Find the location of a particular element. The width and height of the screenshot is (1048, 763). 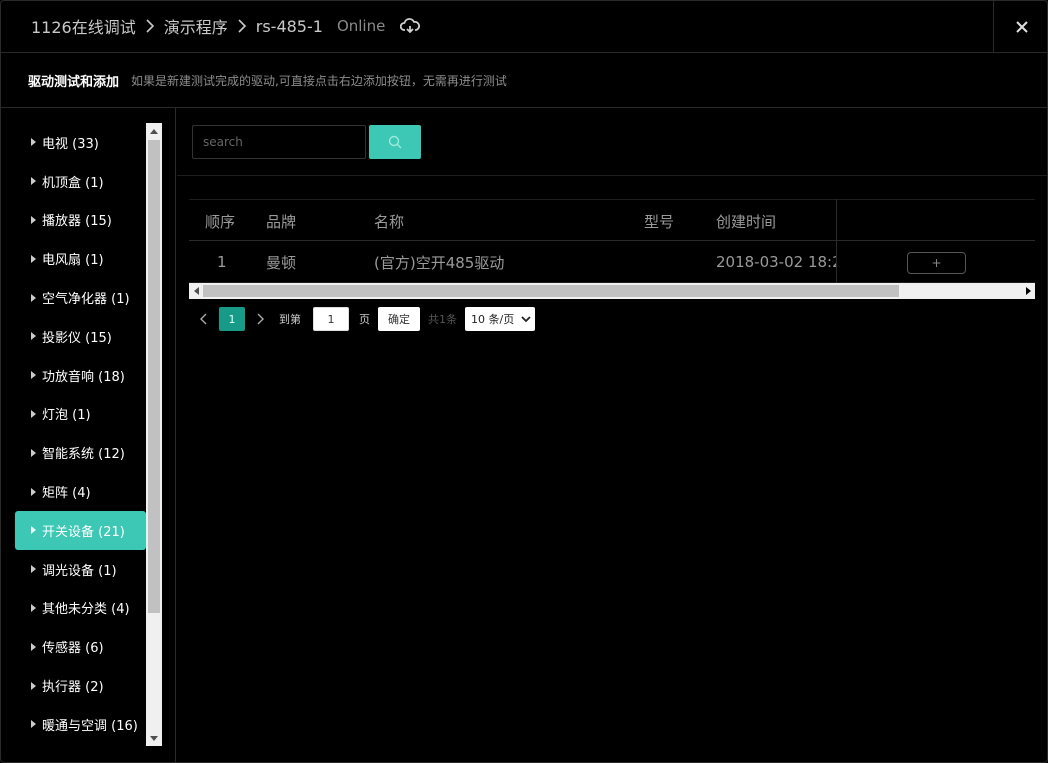

sidebar-item: 机顶盒 (1) is located at coordinates (80, 181).